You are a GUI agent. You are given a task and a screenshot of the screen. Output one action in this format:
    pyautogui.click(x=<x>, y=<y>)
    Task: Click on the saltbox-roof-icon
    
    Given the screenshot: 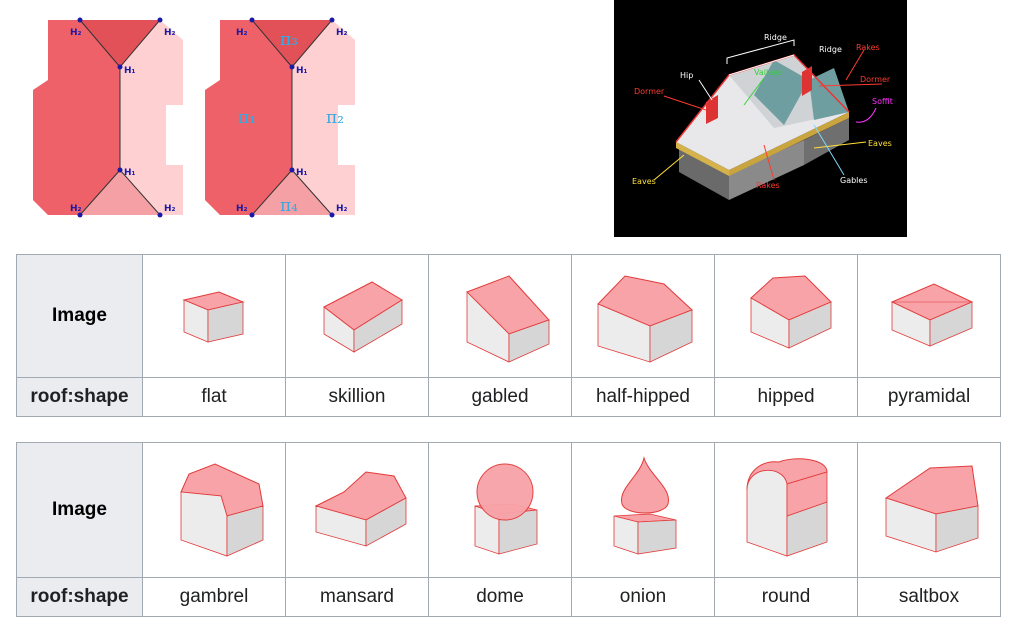 What is the action you would take?
    pyautogui.click(x=929, y=510)
    